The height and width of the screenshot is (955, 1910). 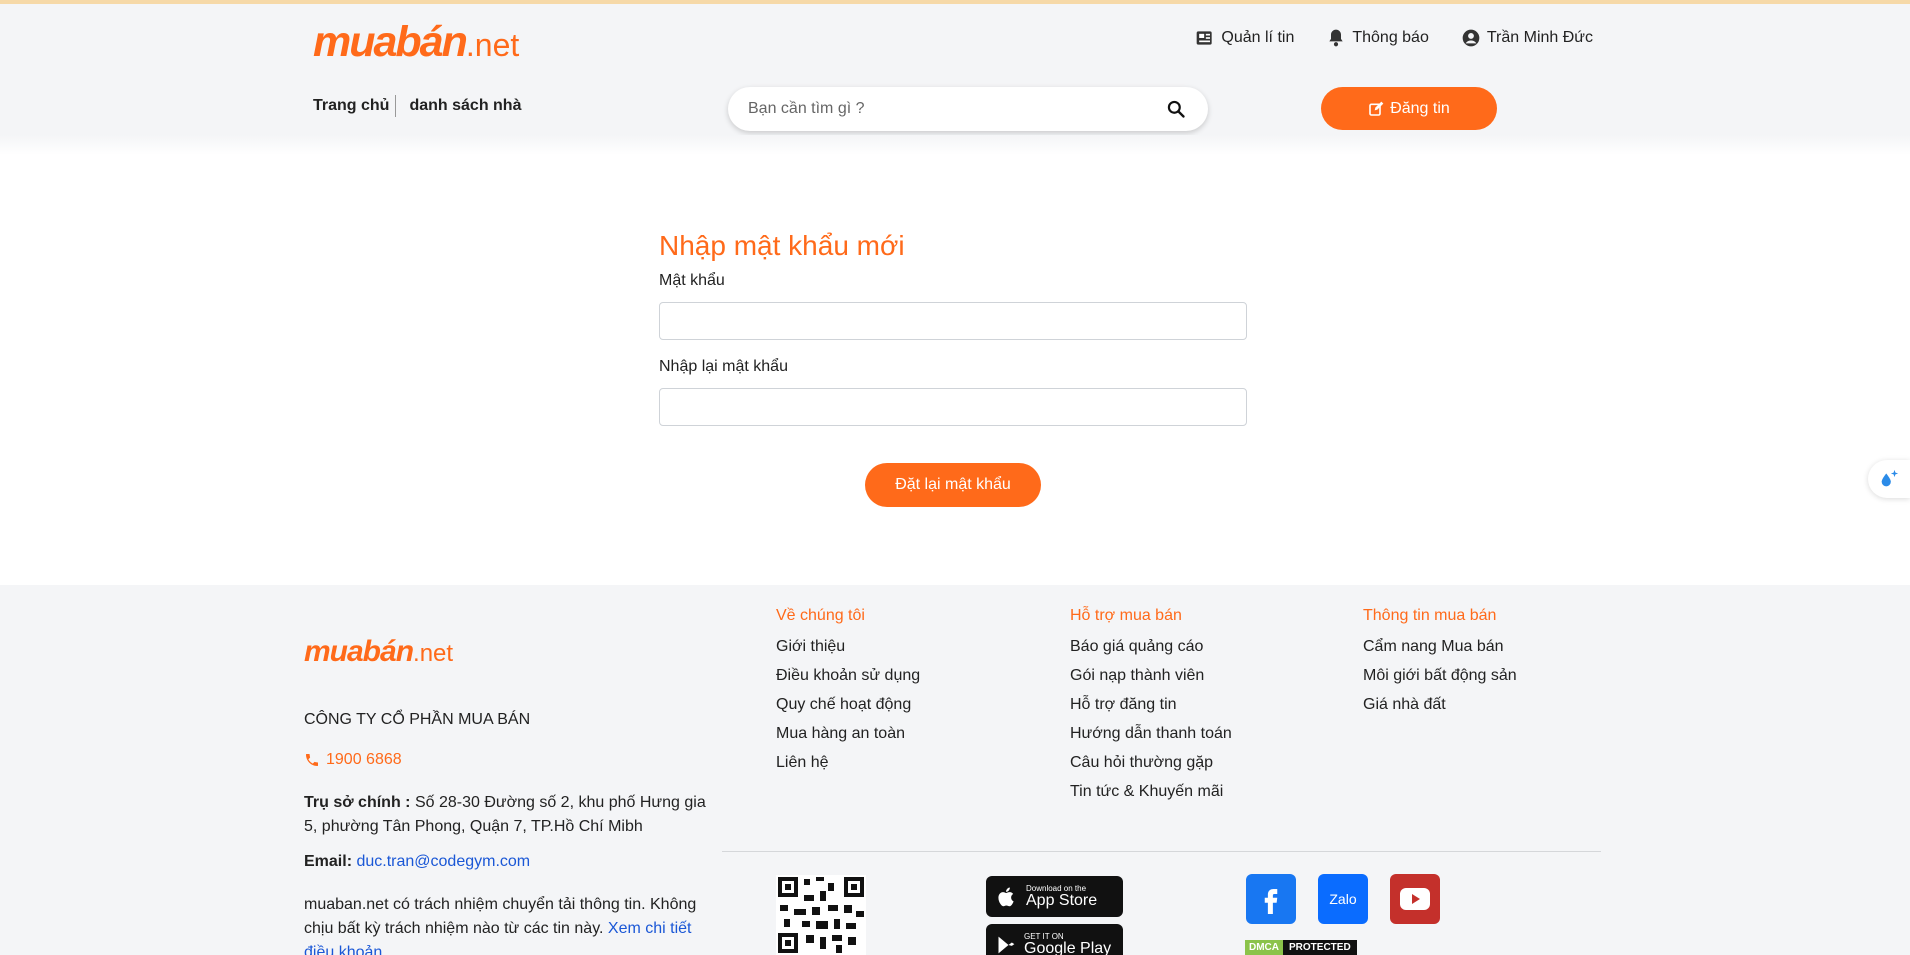 I want to click on contact-email: Email: duc.tran@codegym.com, so click(x=417, y=862).